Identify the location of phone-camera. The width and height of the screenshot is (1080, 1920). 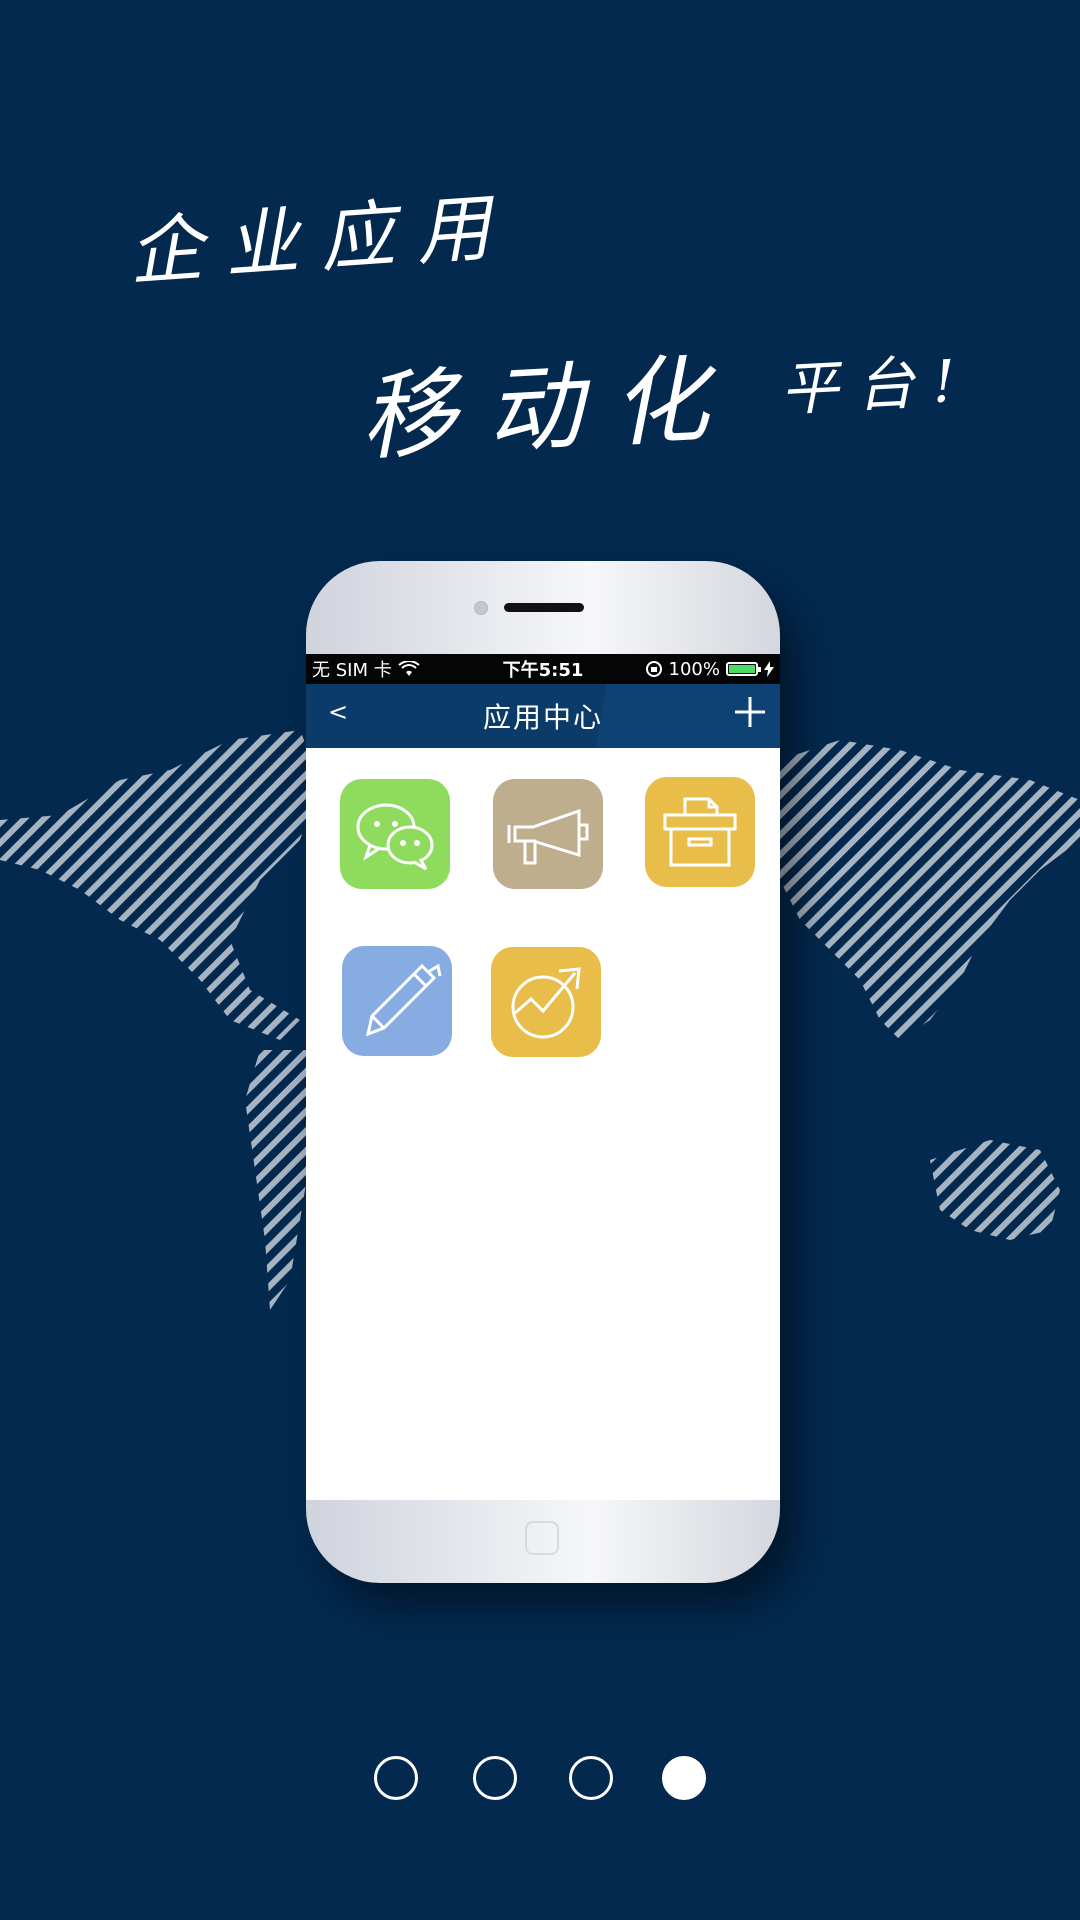
(481, 608).